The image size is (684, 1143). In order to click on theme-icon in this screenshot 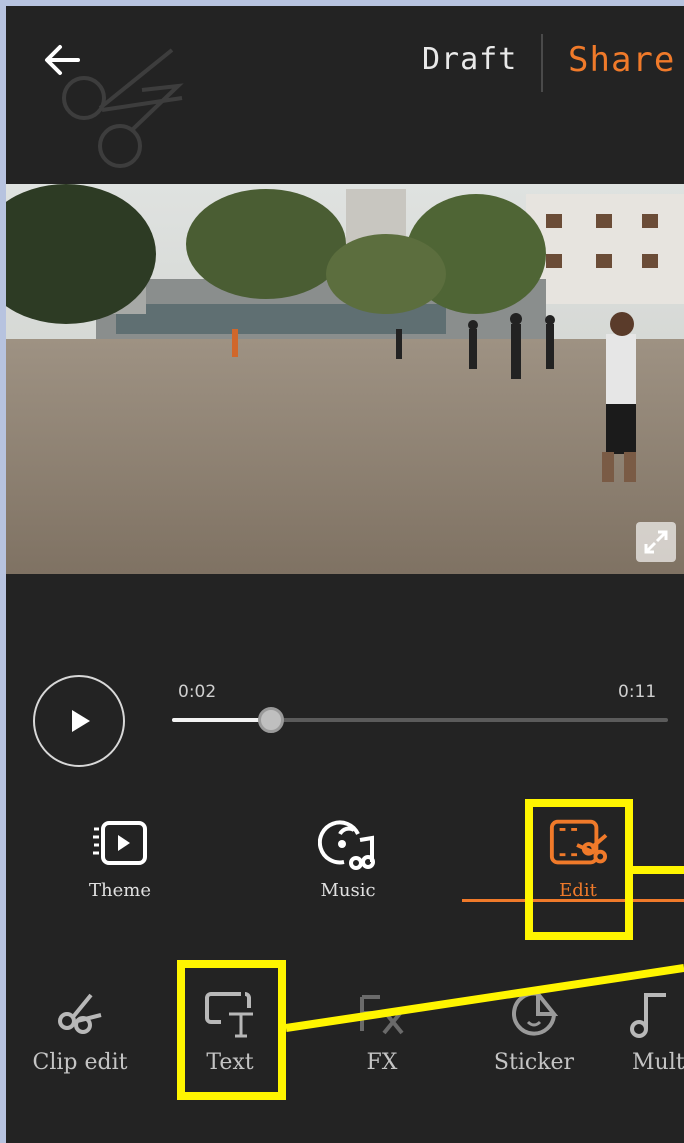, I will do `click(120, 843)`.